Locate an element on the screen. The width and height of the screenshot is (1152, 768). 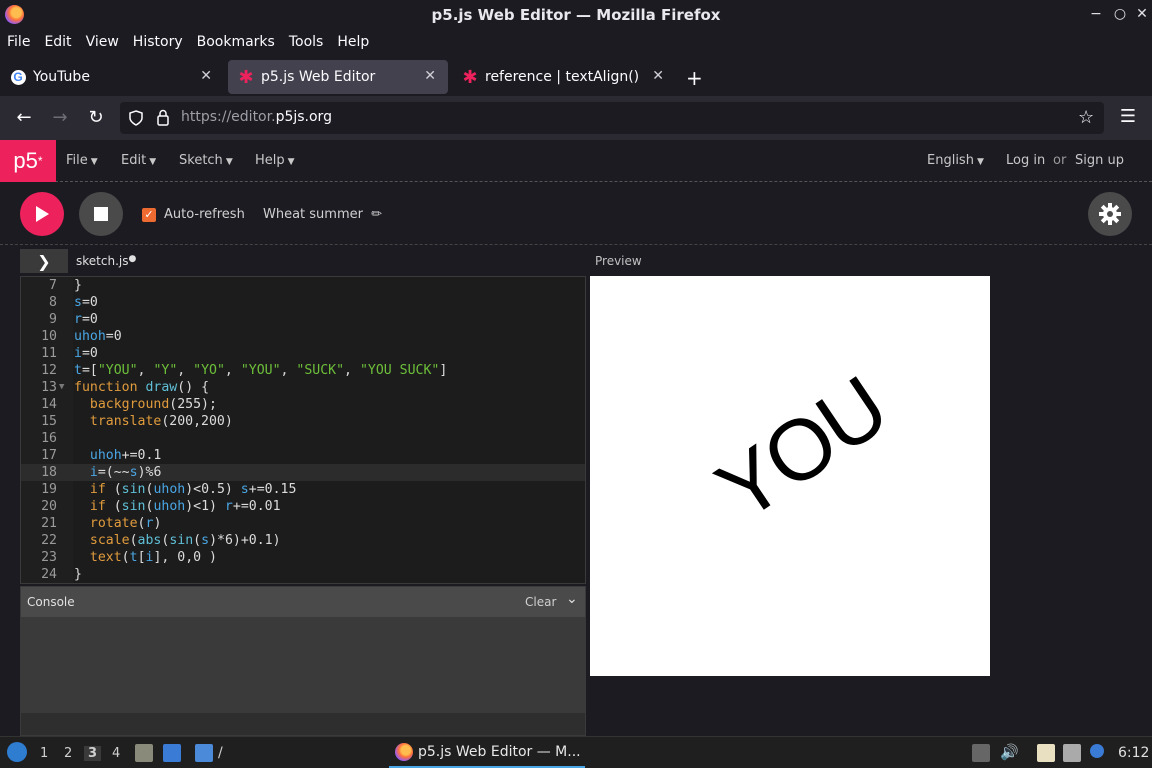
play-icon is located at coordinates (42, 214).